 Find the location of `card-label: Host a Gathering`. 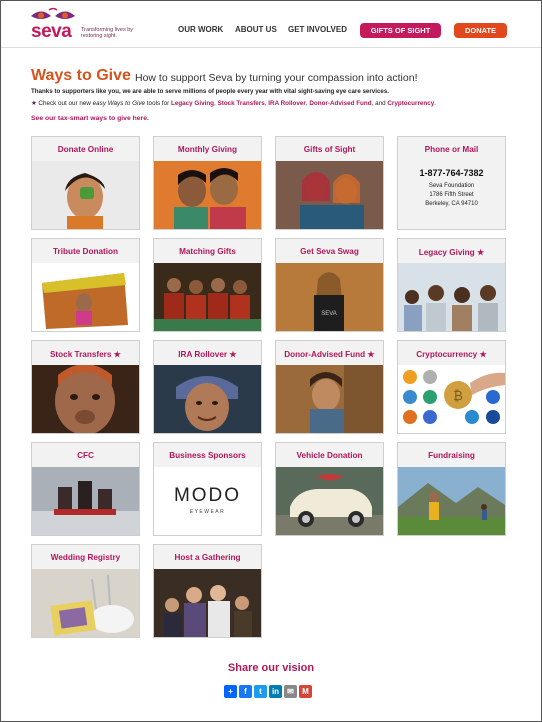

card-label: Host a Gathering is located at coordinates (207, 557).